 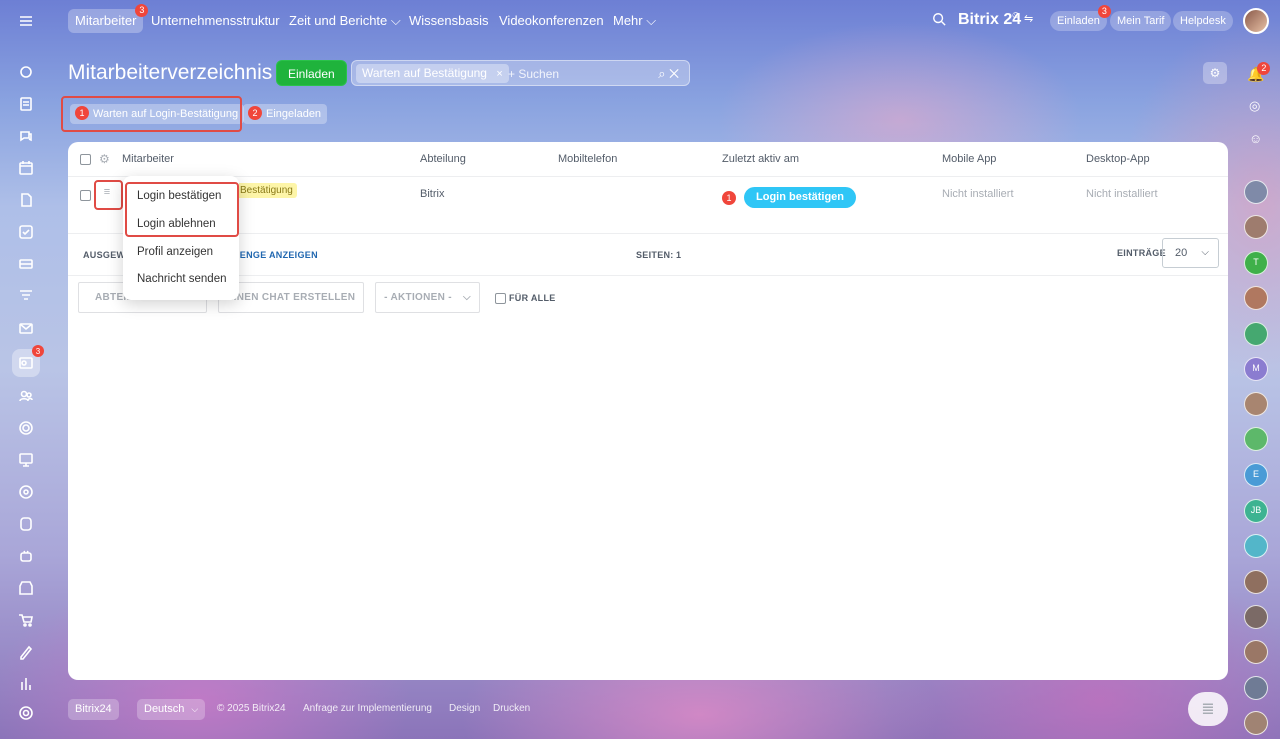 I want to click on footer-link-implementation: Anfrage zur Implementierung, so click(x=367, y=708).